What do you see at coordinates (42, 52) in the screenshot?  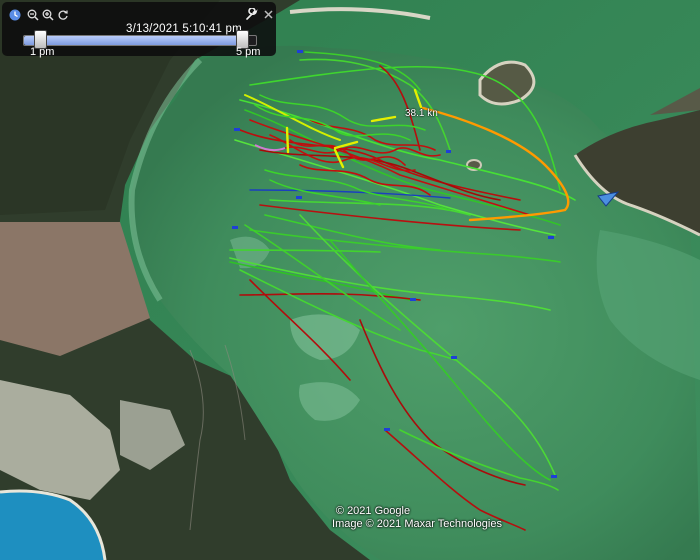 I see `start-time-label: 1 pm` at bounding box center [42, 52].